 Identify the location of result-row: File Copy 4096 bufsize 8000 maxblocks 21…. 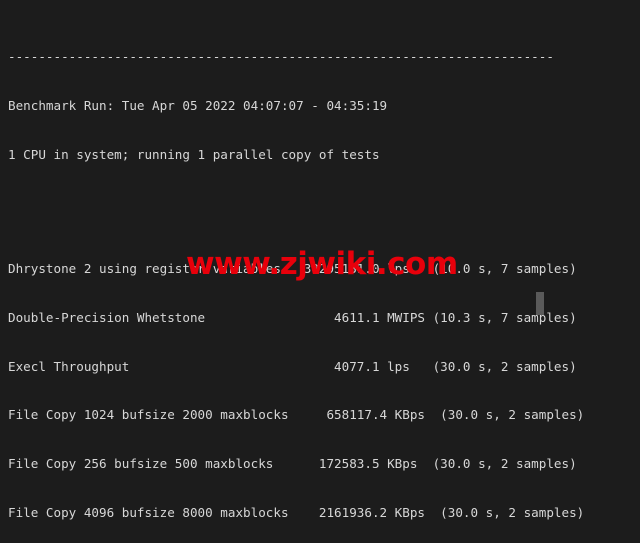
(320, 513).